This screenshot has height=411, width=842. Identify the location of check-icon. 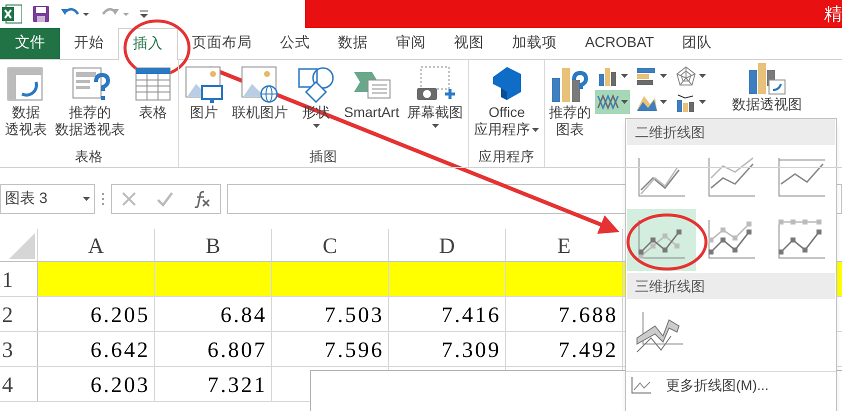
(165, 199).